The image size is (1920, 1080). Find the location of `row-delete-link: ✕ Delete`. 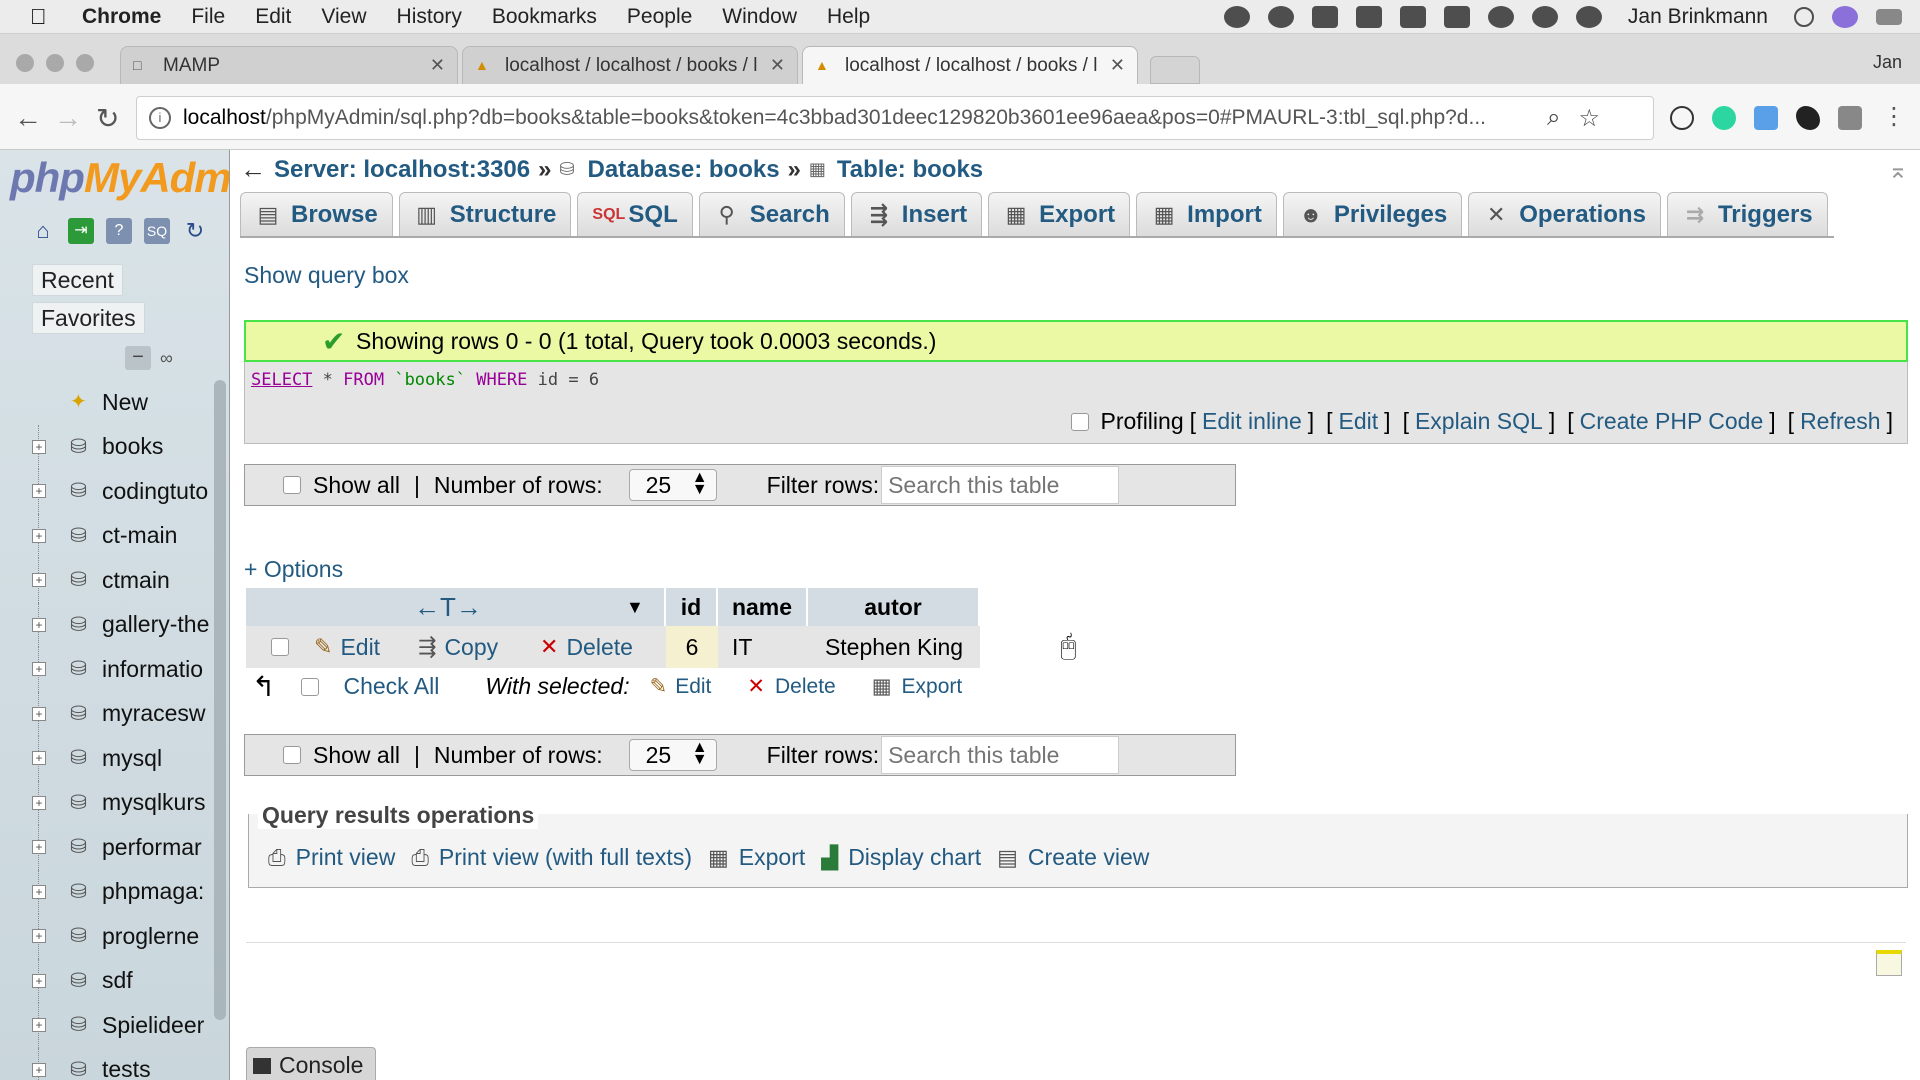

row-delete-link: ✕ Delete is located at coordinates (586, 647).